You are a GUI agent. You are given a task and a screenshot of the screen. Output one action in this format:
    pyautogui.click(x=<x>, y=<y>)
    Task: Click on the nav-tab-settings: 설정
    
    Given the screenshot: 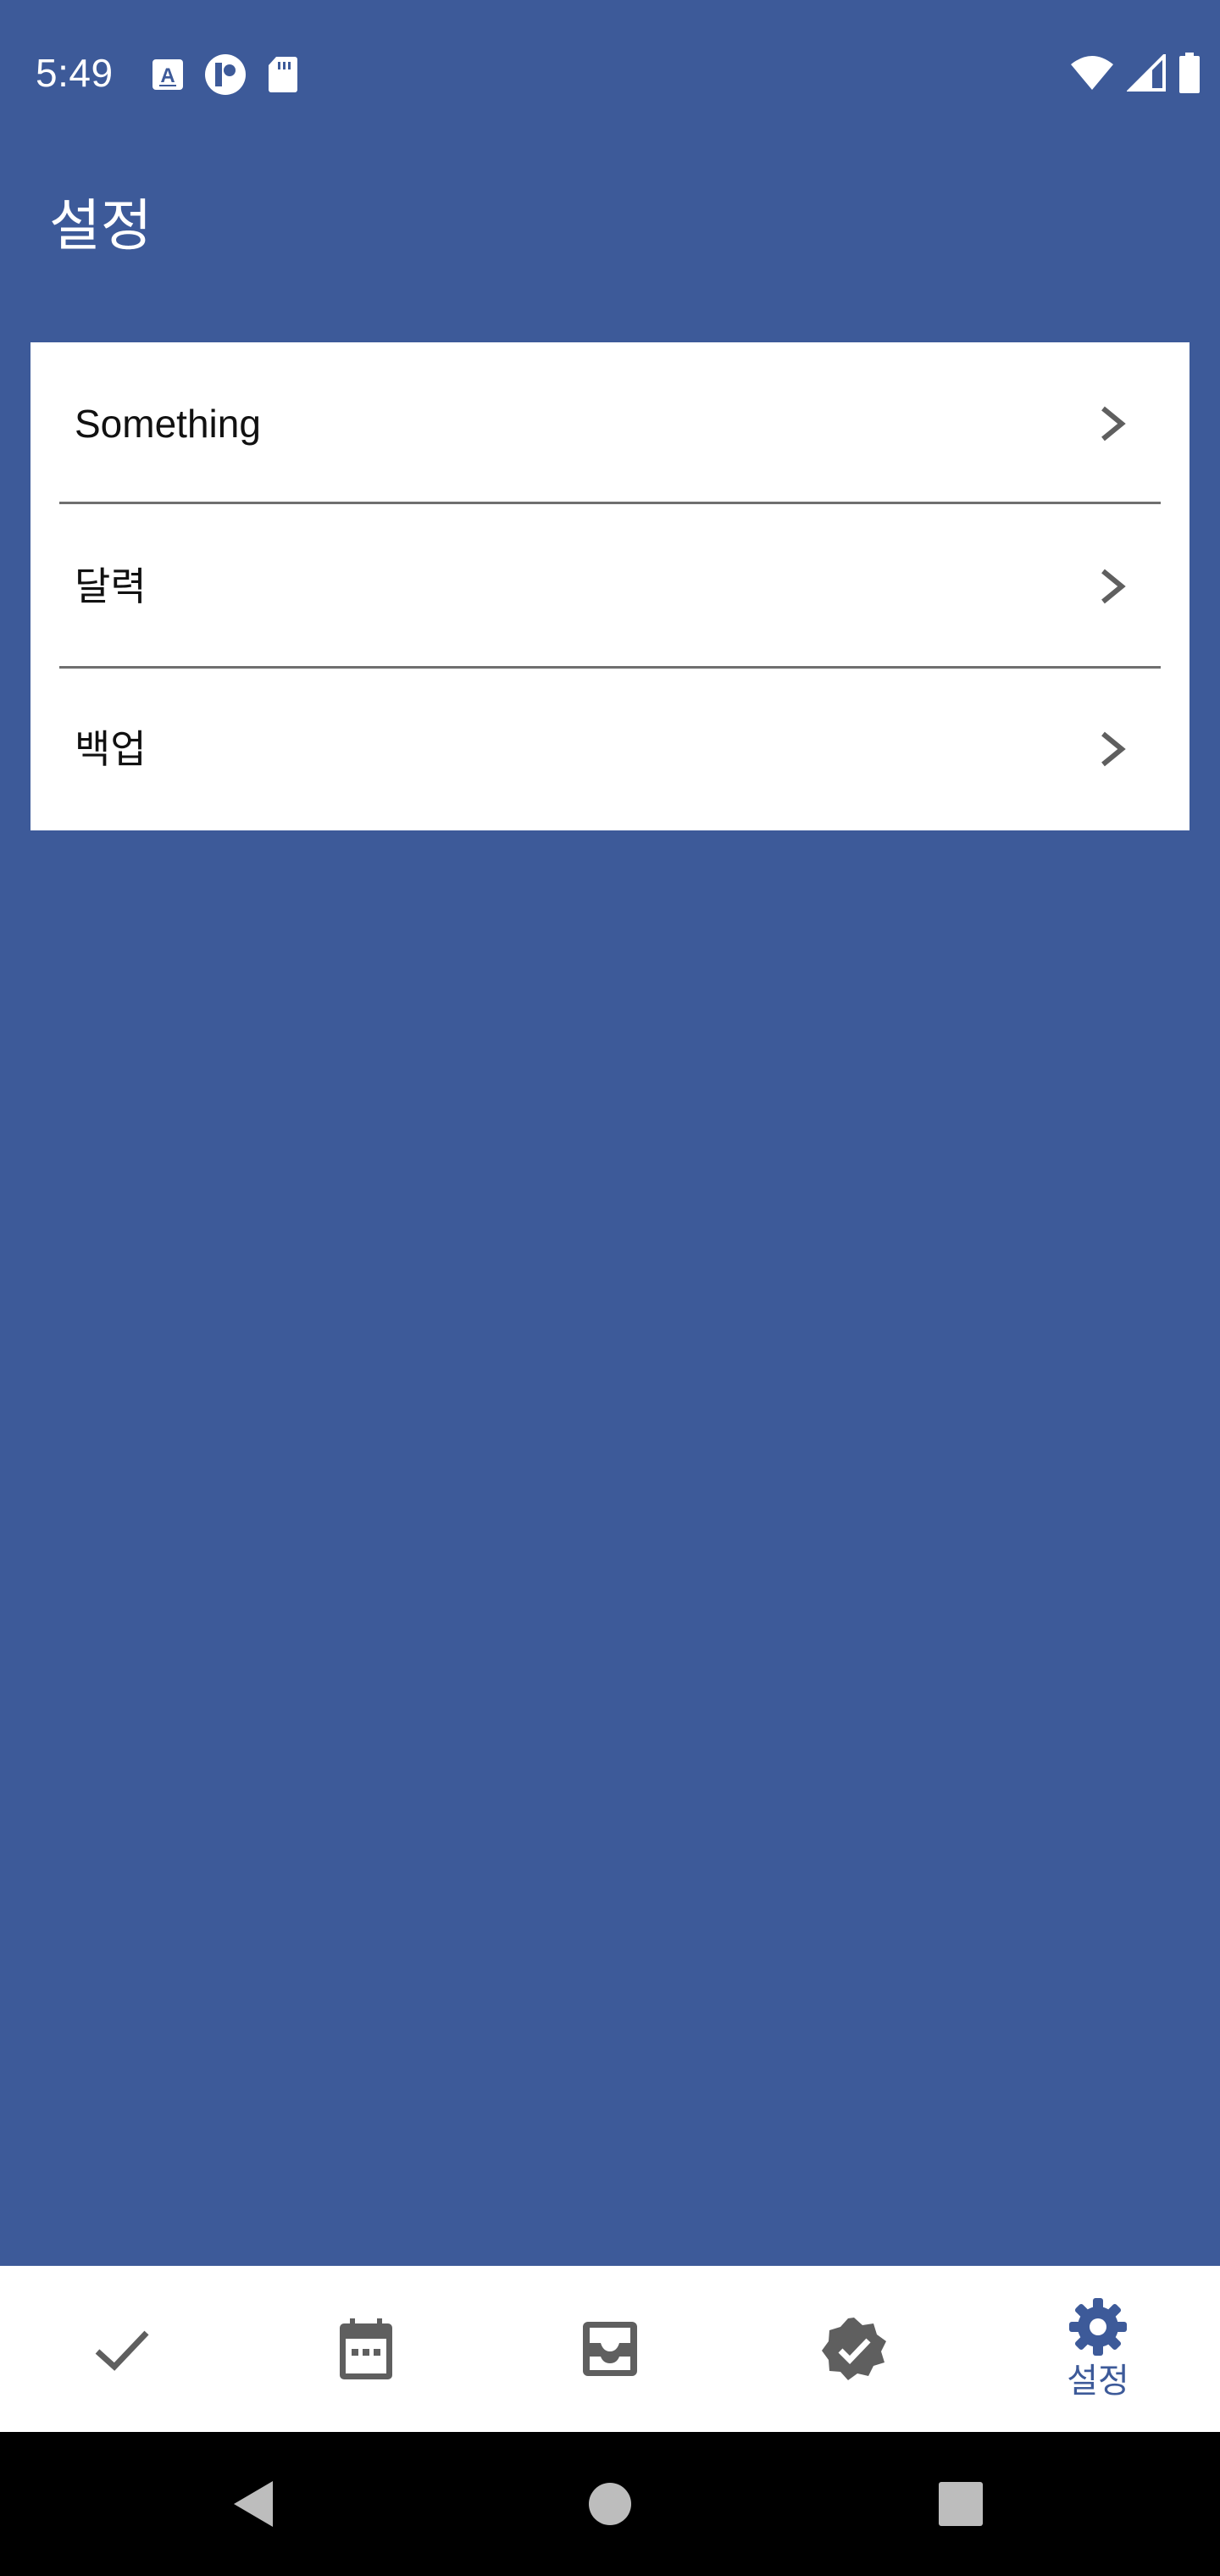 What is the action you would take?
    pyautogui.click(x=1098, y=2349)
    